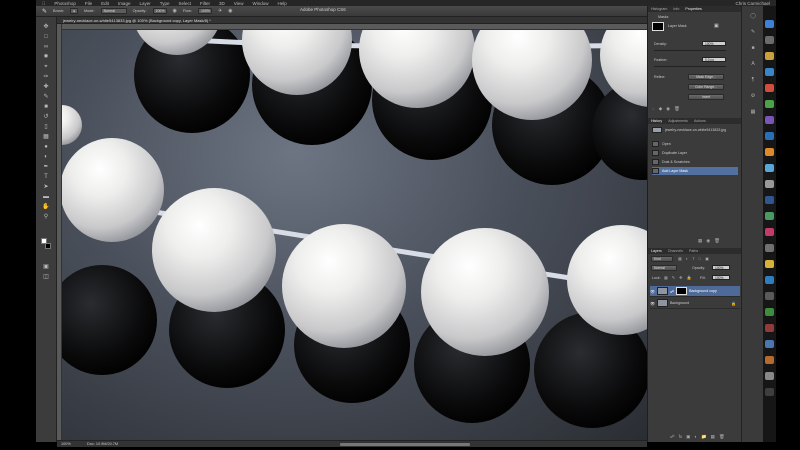  Describe the element at coordinates (693, 9) in the screenshot. I see `tab-properties: Properties` at that location.